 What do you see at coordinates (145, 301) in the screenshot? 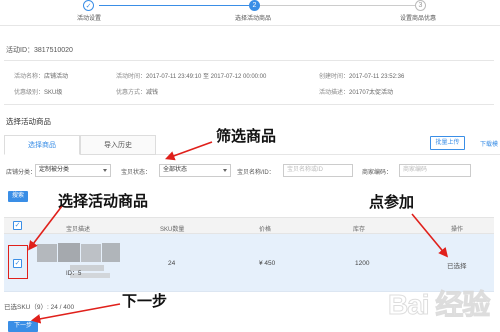
I see `annotation-next-step: 下一步` at bounding box center [145, 301].